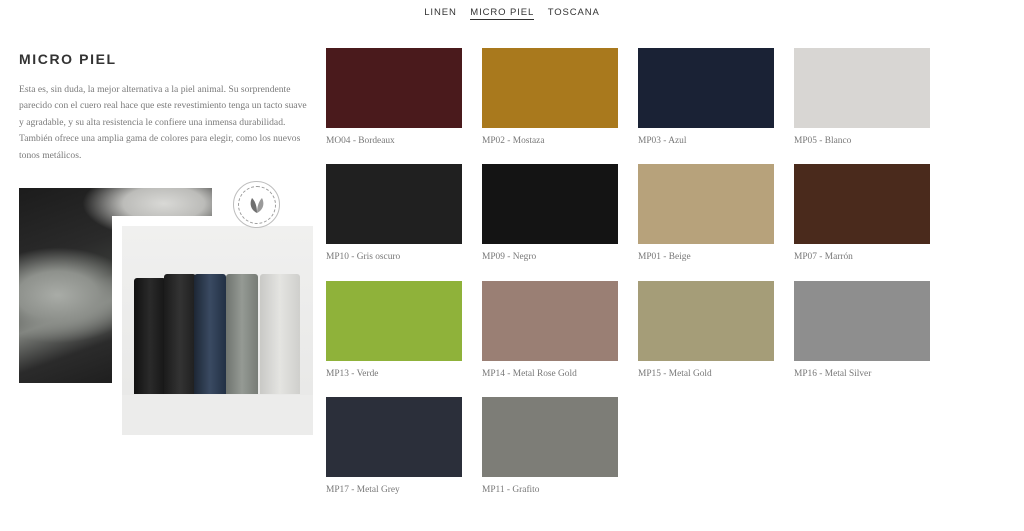 The width and height of the screenshot is (1024, 531). Describe the element at coordinates (363, 257) in the screenshot. I see `swatch-label: MP10 - Gris oscuro` at that location.